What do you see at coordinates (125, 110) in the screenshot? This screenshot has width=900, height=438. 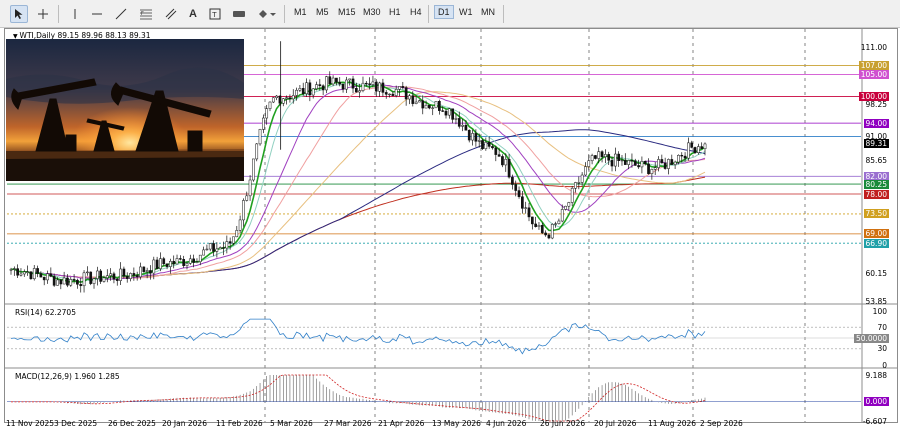 I see `oil-pumpjack-image` at bounding box center [125, 110].